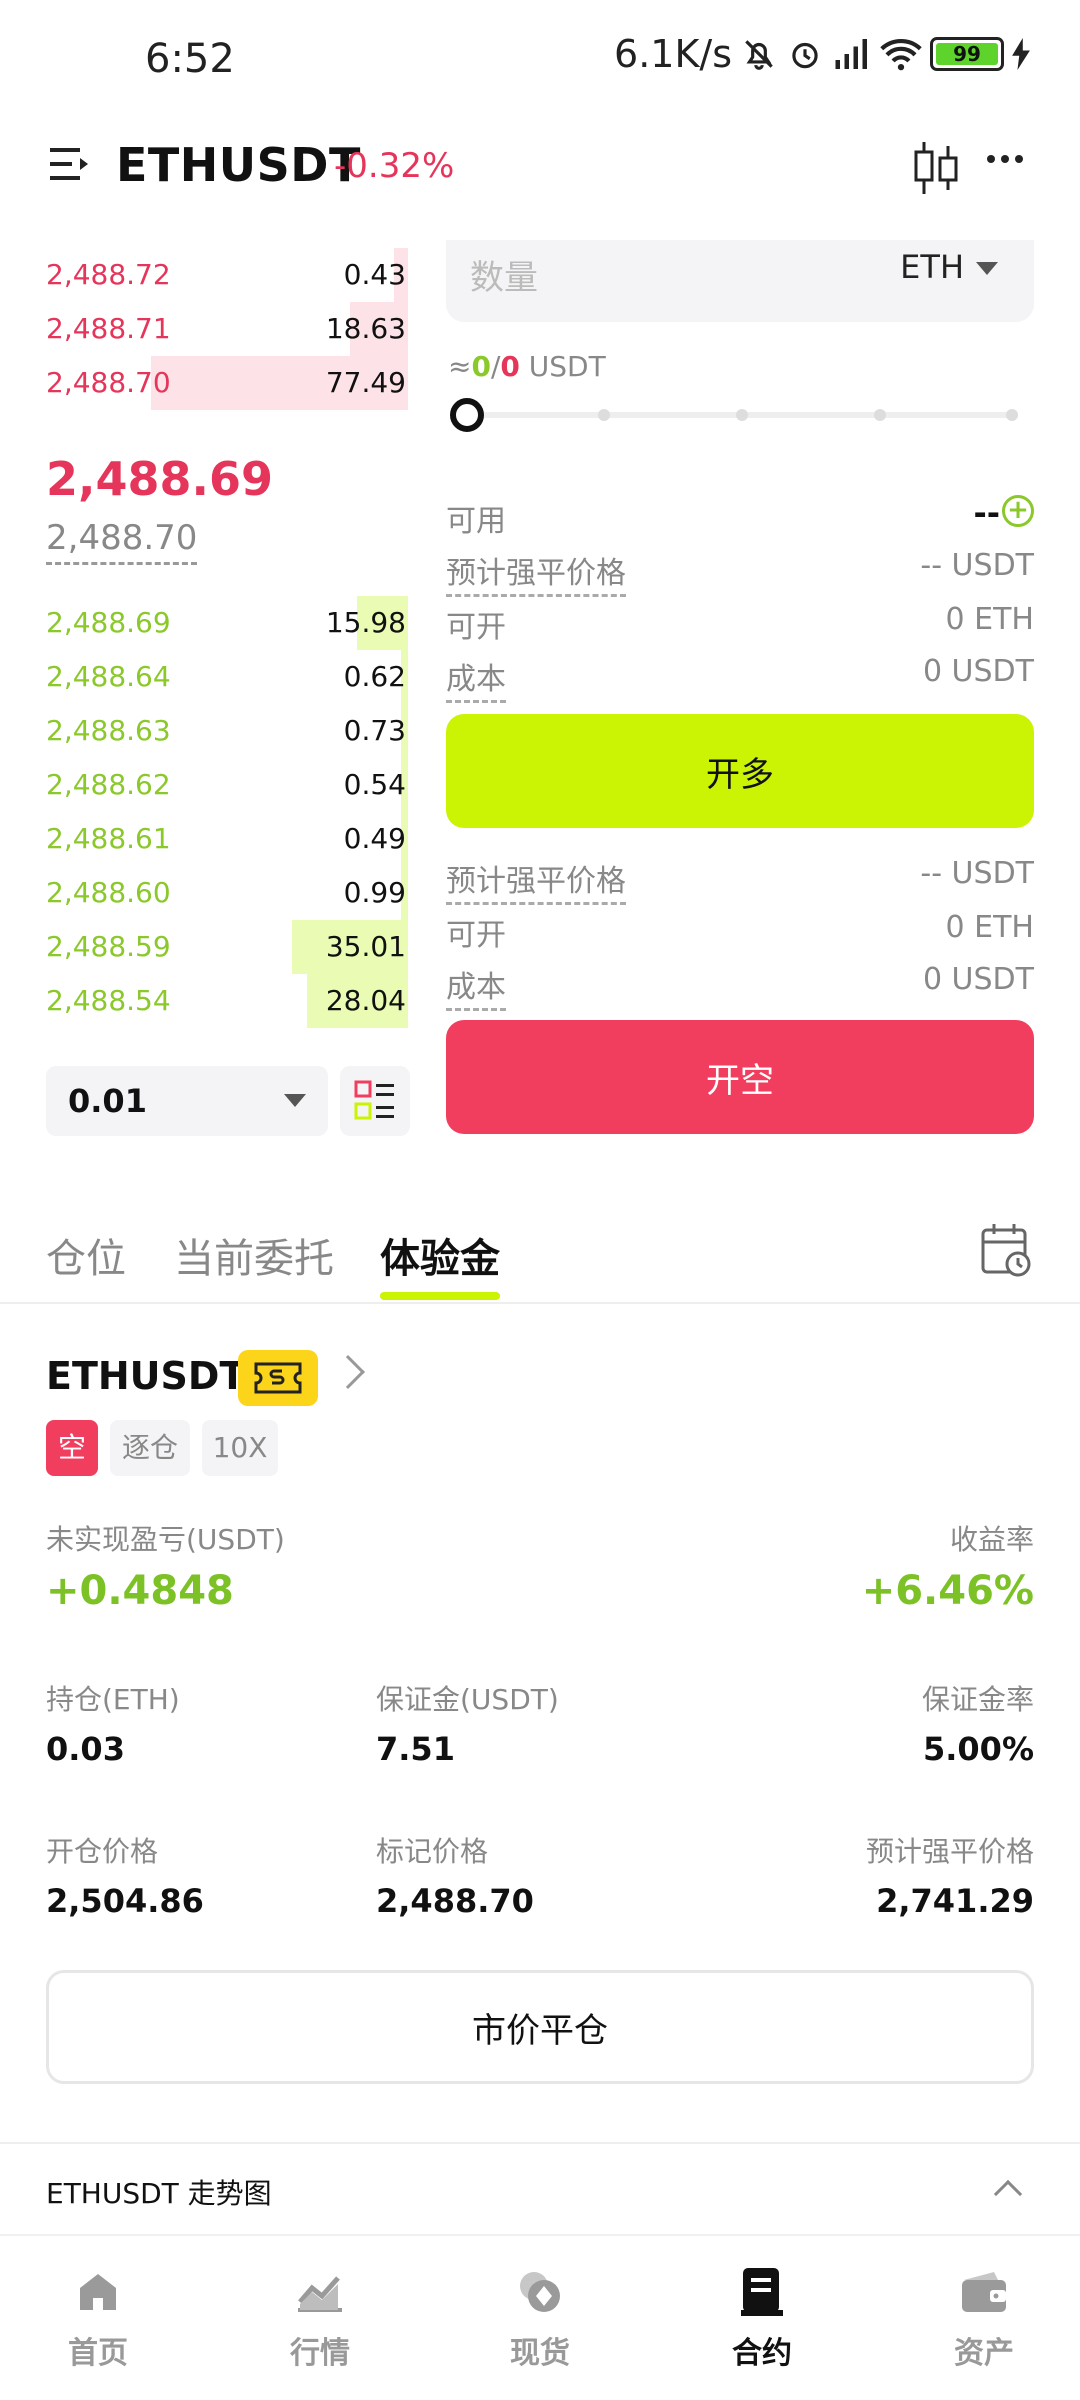 The image size is (1080, 2400). Describe the element at coordinates (159, 2192) in the screenshot. I see `trend-chart-title: ETHUSDT 走势图` at that location.